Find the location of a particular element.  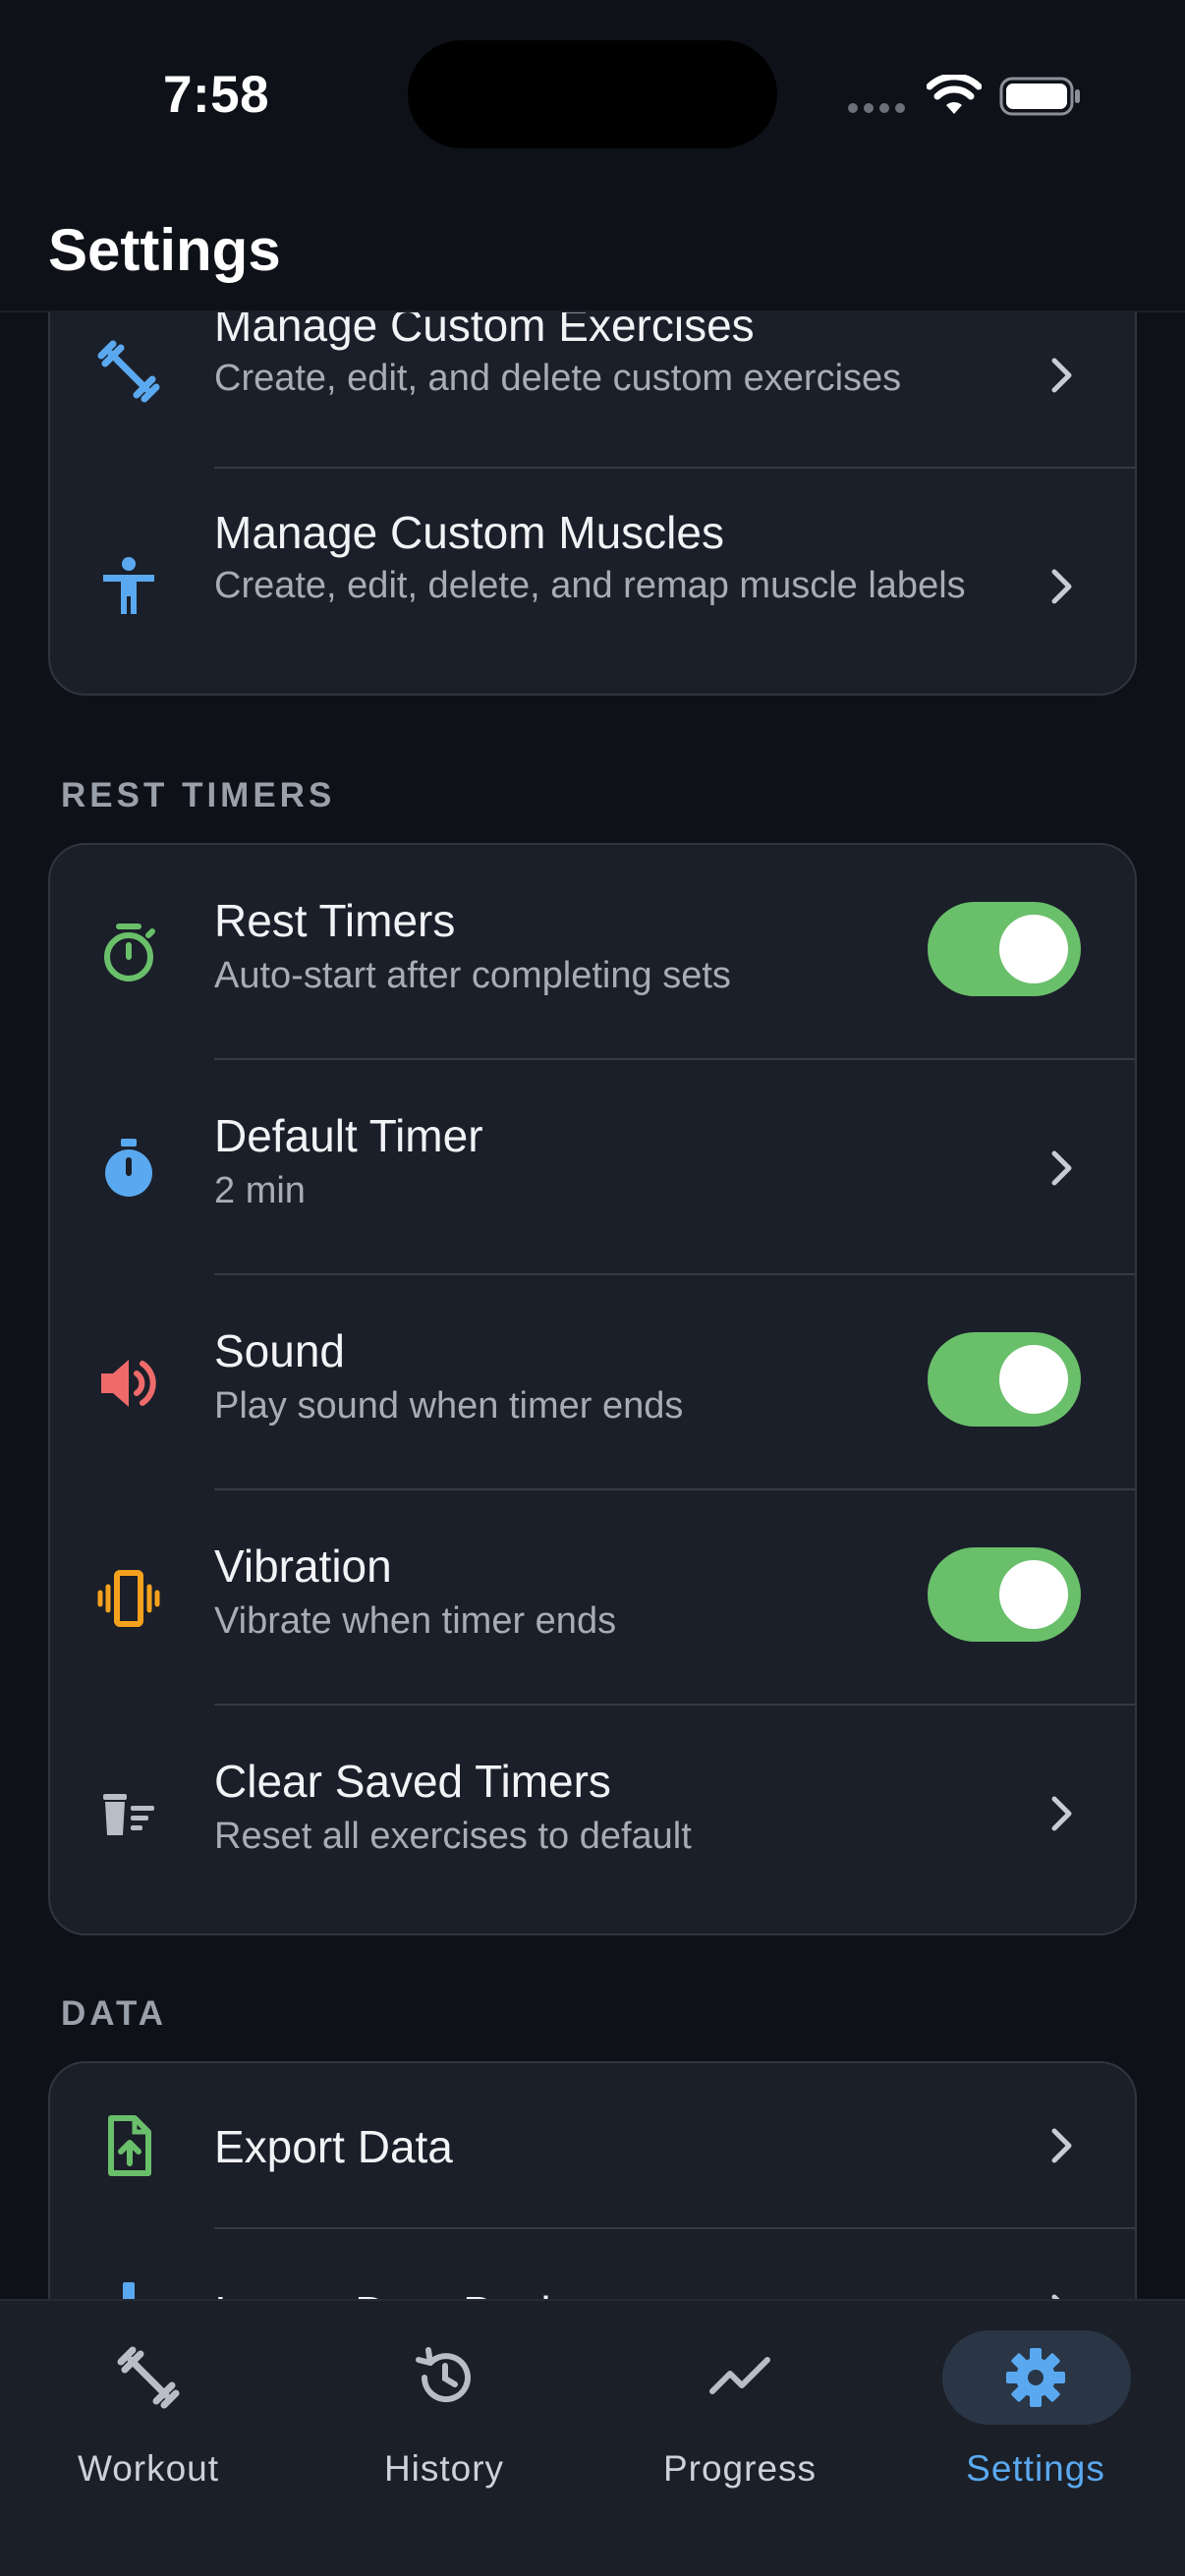

history-icon is located at coordinates (444, 2375).